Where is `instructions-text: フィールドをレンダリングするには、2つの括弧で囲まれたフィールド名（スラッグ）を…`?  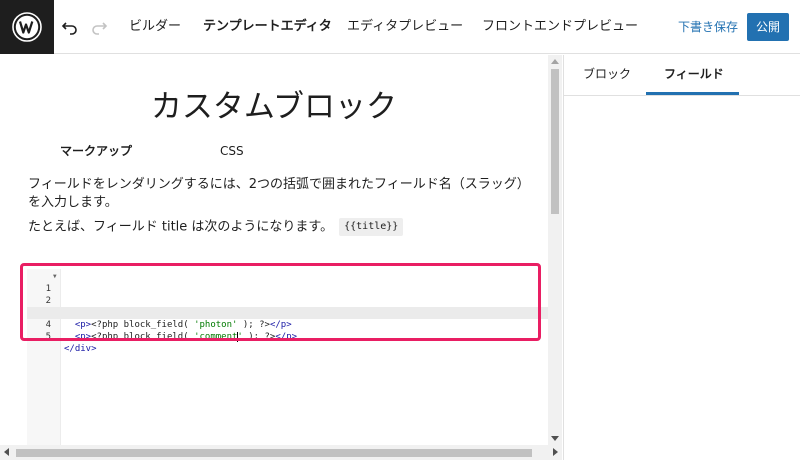
instructions-text: フィールドをレンダリングするには、2つの括弧で囲まれたフィールド名（スラッグ）を… is located at coordinates (276, 193).